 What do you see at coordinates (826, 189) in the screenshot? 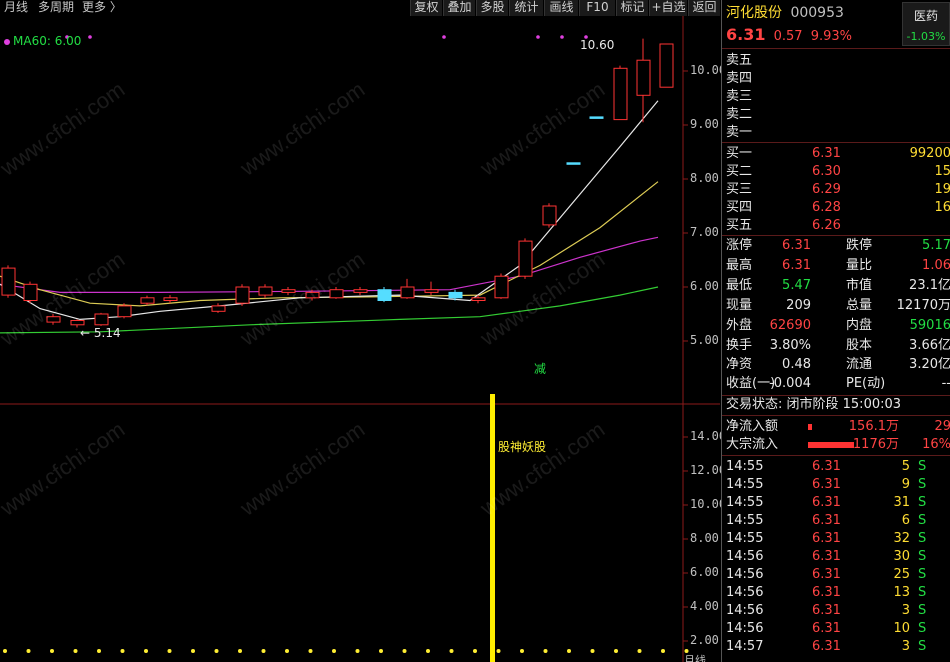
I see `bid-price: 6.29` at bounding box center [826, 189].